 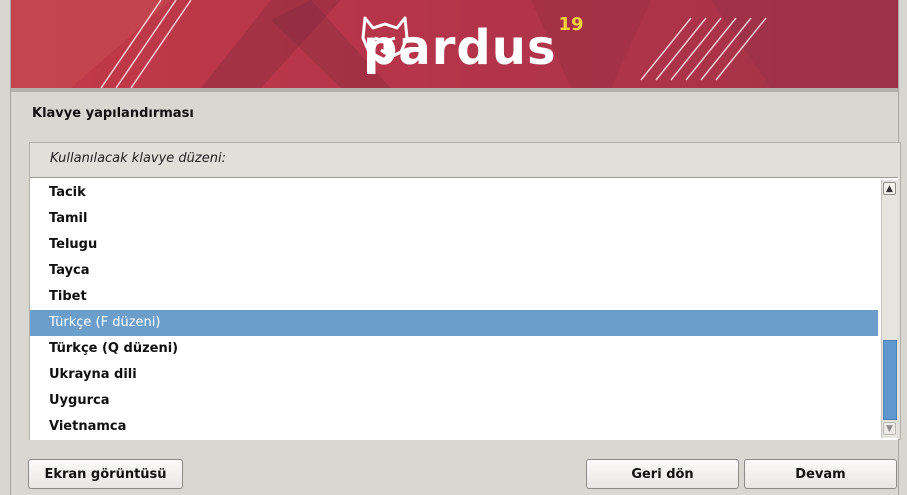 I want to click on scroll-up-icon: ▲, so click(x=889, y=188).